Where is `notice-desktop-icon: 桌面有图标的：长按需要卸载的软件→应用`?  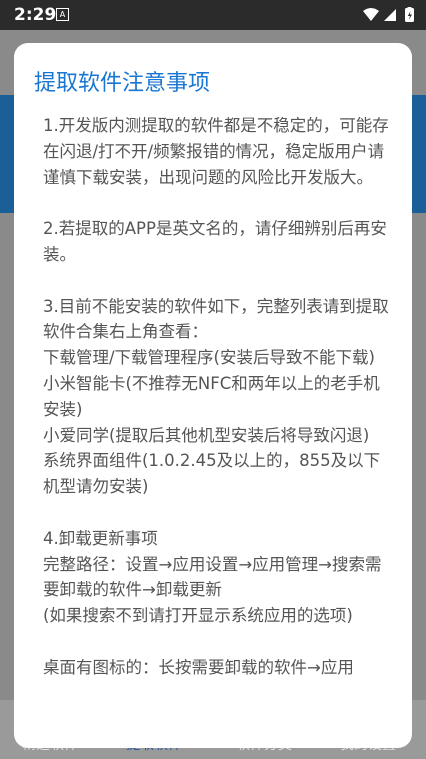 notice-desktop-icon: 桌面有图标的：长按需要卸载的软件→应用 is located at coordinates (198, 667).